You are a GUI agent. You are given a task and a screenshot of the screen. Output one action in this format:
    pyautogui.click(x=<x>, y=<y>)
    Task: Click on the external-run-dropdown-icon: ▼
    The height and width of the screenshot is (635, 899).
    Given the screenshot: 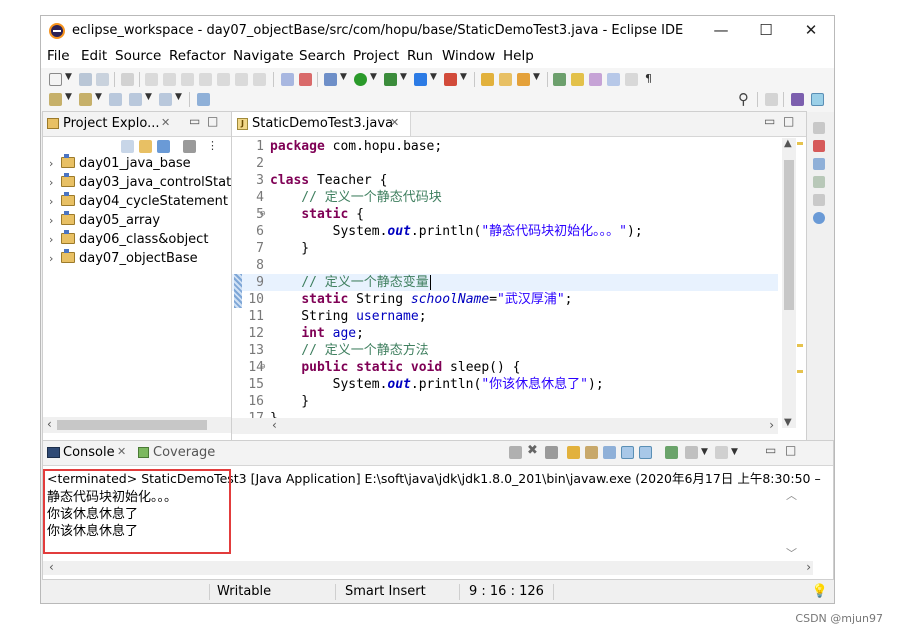 What is the action you would take?
    pyautogui.click(x=433, y=77)
    